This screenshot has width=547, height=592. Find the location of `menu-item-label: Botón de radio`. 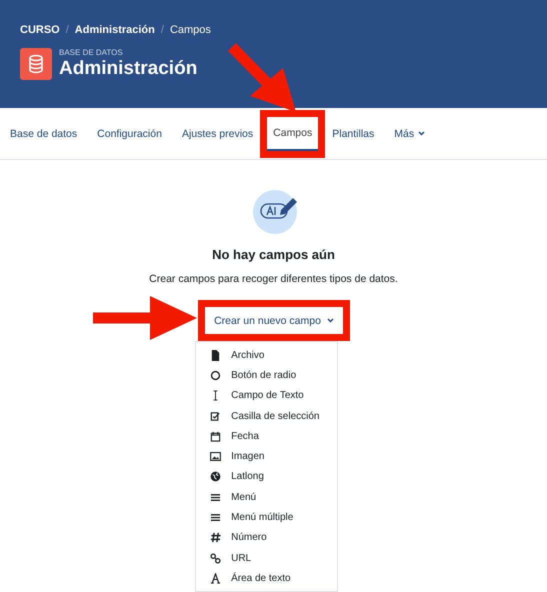

menu-item-label: Botón de radio is located at coordinates (263, 375).